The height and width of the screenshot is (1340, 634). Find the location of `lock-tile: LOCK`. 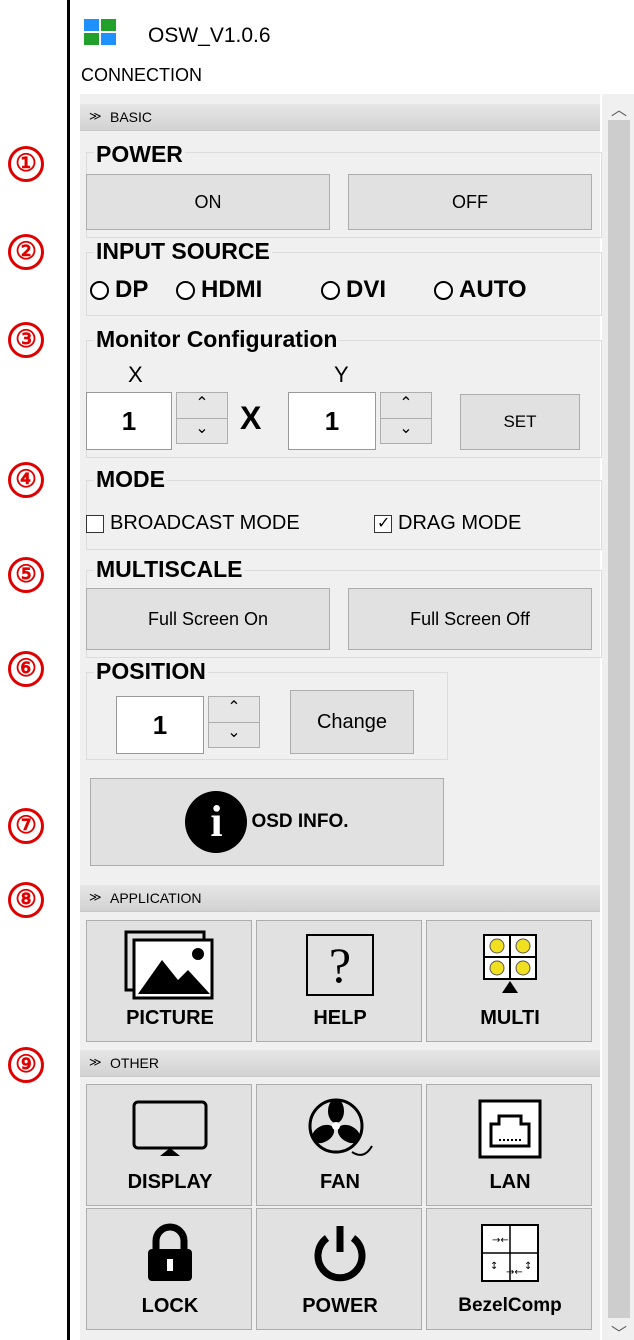

lock-tile: LOCK is located at coordinates (169, 1269).